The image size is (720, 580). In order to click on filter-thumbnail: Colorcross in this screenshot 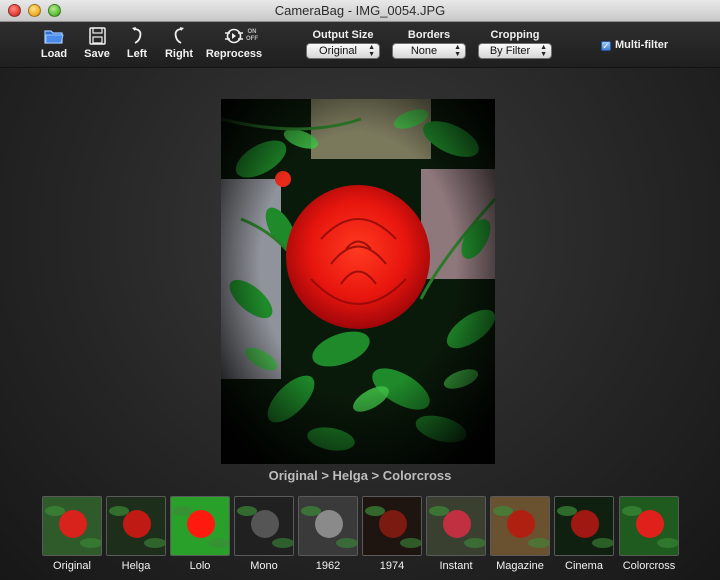, I will do `click(649, 536)`.